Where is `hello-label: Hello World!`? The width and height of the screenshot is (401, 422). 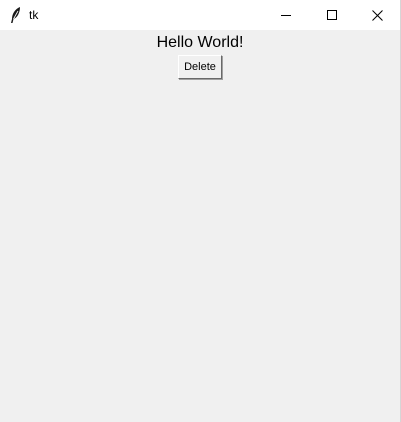 hello-label: Hello World! is located at coordinates (200, 42).